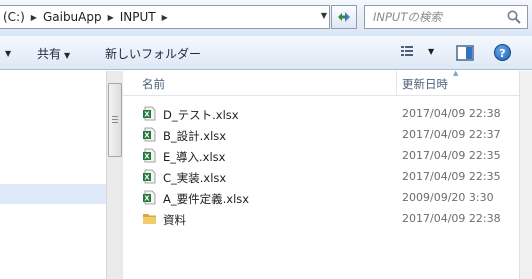 The image size is (532, 279). I want to click on column-header-row: 名前 ▲ 更新日時, so click(321, 82).